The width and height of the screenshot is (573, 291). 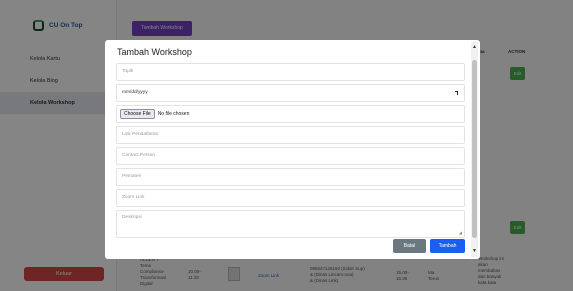 What do you see at coordinates (456, 93) in the screenshot?
I see `calendar-icon` at bounding box center [456, 93].